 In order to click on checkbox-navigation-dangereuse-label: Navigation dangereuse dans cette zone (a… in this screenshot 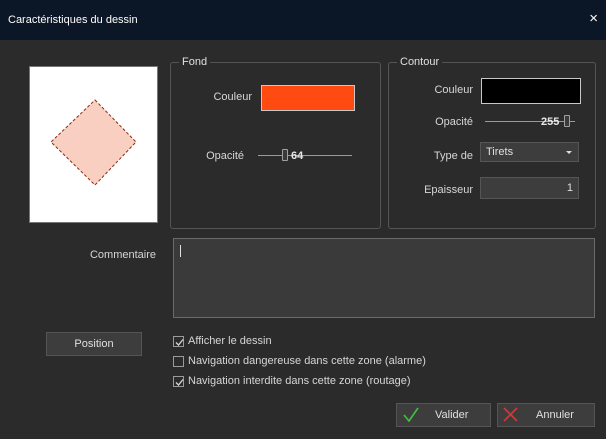, I will do `click(307, 361)`.